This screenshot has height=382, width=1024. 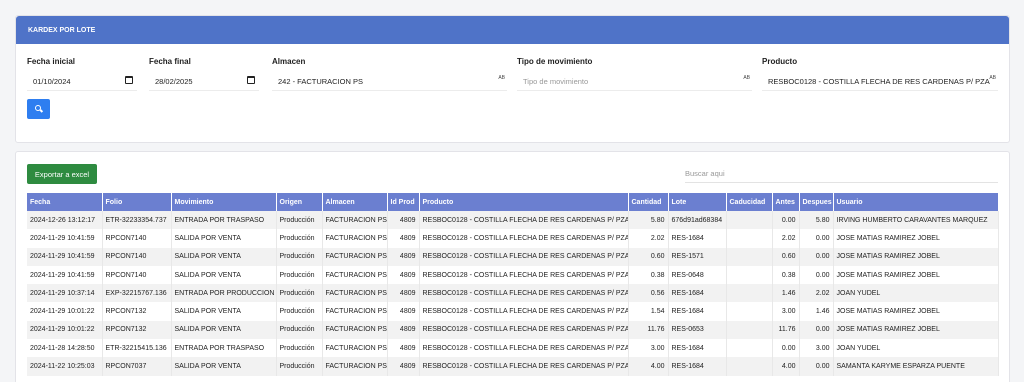 I want to click on fecha-inicial-value: 01/10/2024, so click(x=52, y=81).